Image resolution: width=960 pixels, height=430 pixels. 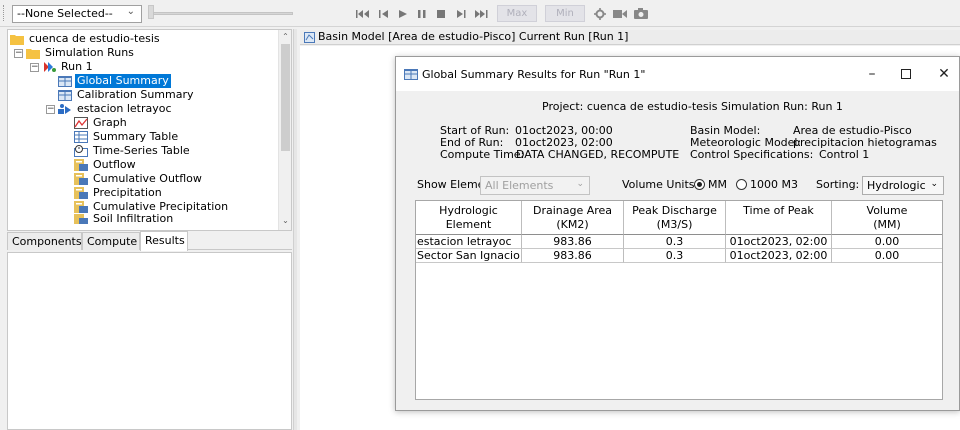 I want to click on scroll-up-icon: ⌃, so click(x=285, y=37).